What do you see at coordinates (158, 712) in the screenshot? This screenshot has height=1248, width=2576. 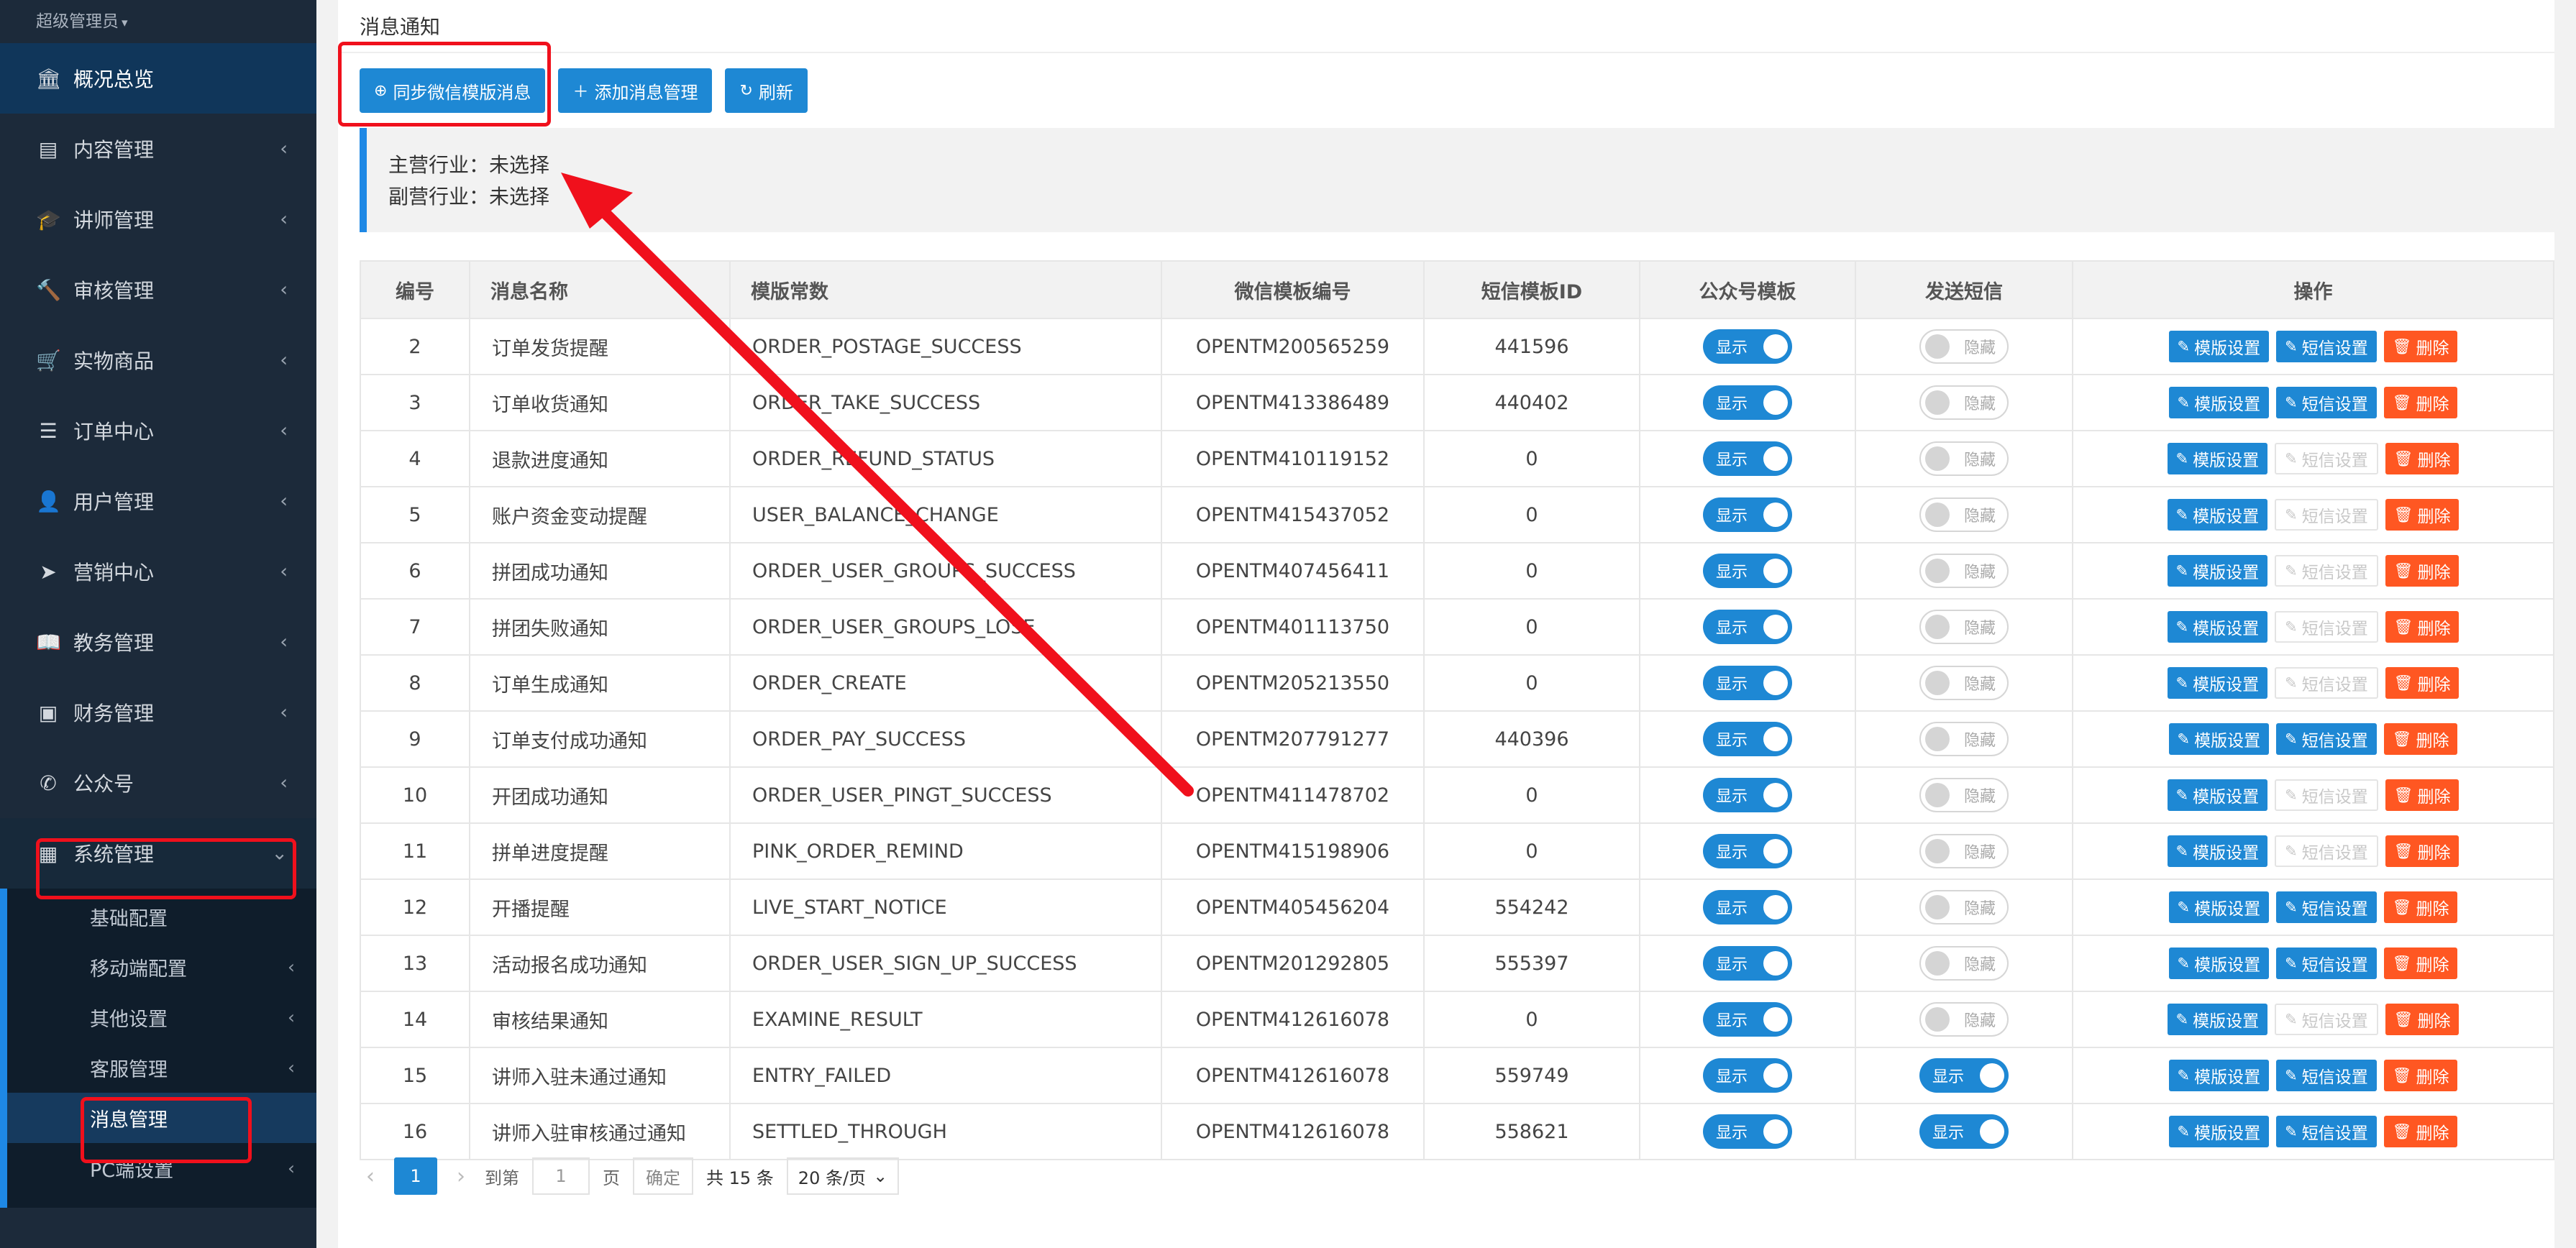 I see `sidebar-item-9: ▣ 财务管理 ‹` at bounding box center [158, 712].